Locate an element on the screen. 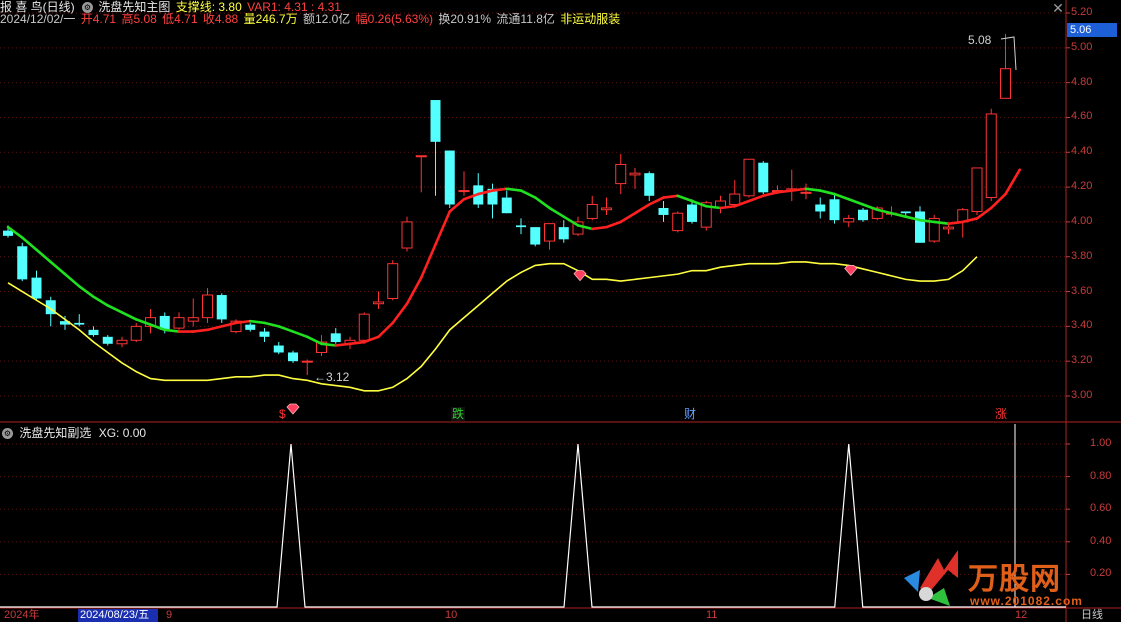  diamond-signal-icon is located at coordinates (580, 276).